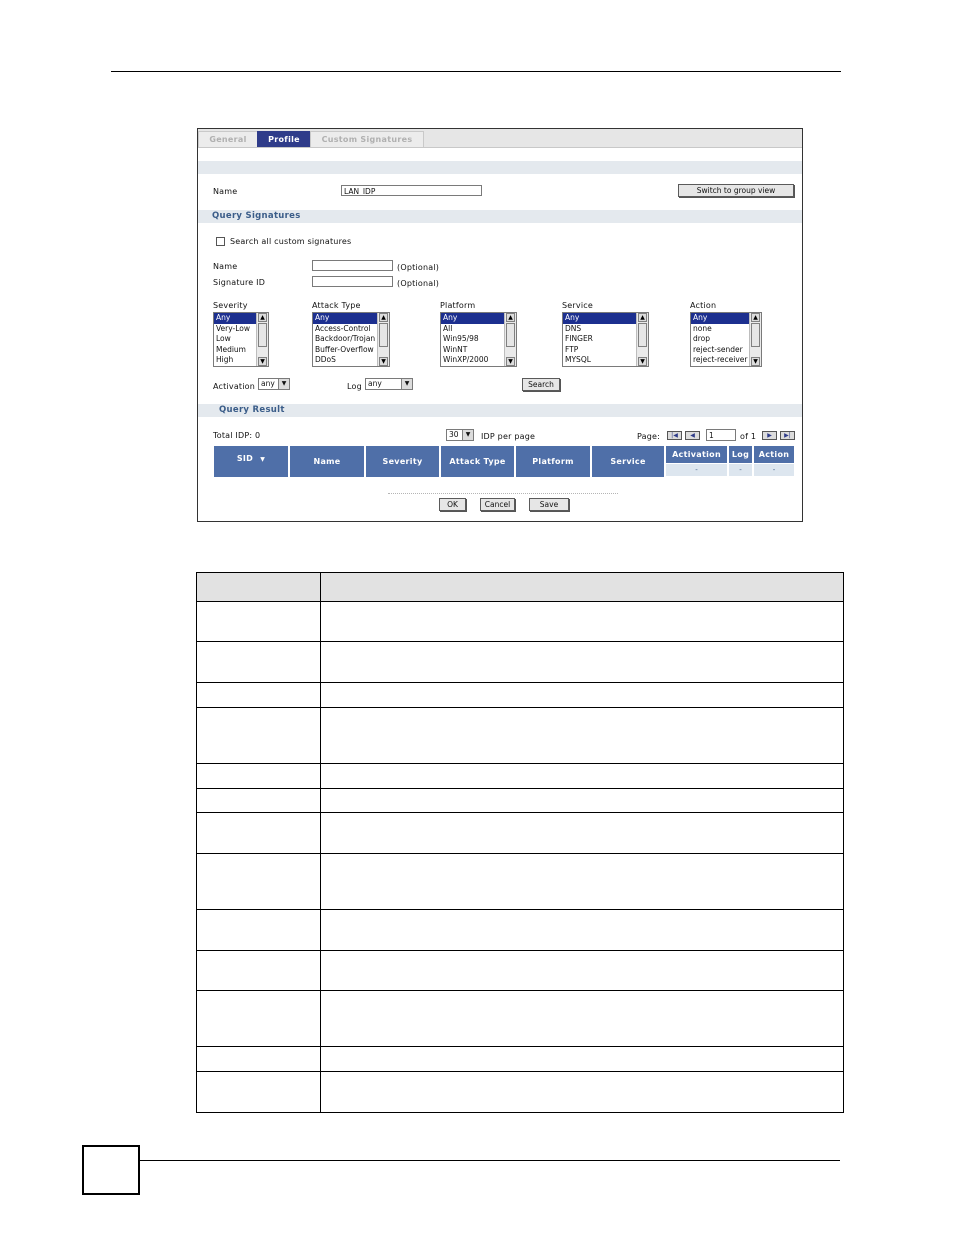 This screenshot has height=1235, width=954. Describe the element at coordinates (375, 383) in the screenshot. I see `log-value: any` at that location.